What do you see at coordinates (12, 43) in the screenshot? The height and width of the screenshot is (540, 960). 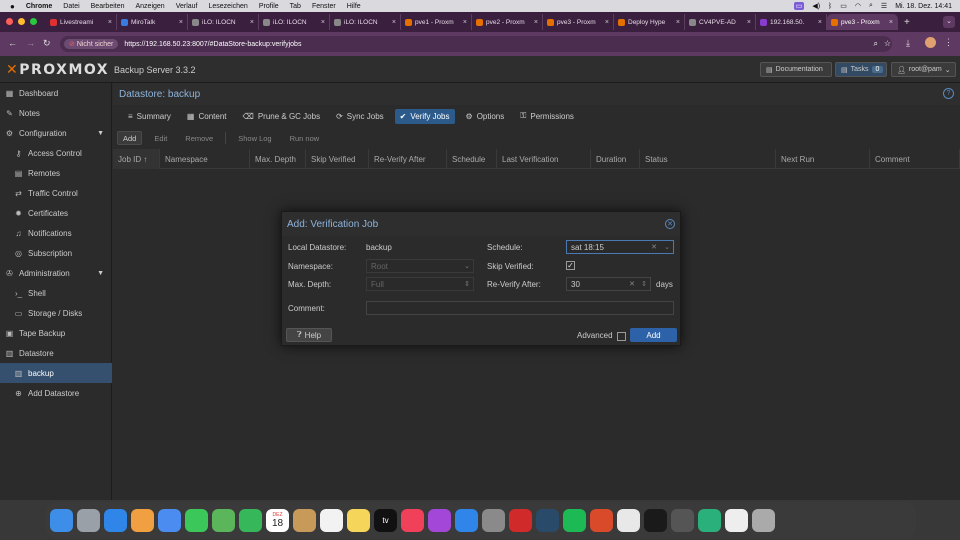 I see `back-icon: ←` at bounding box center [12, 43].